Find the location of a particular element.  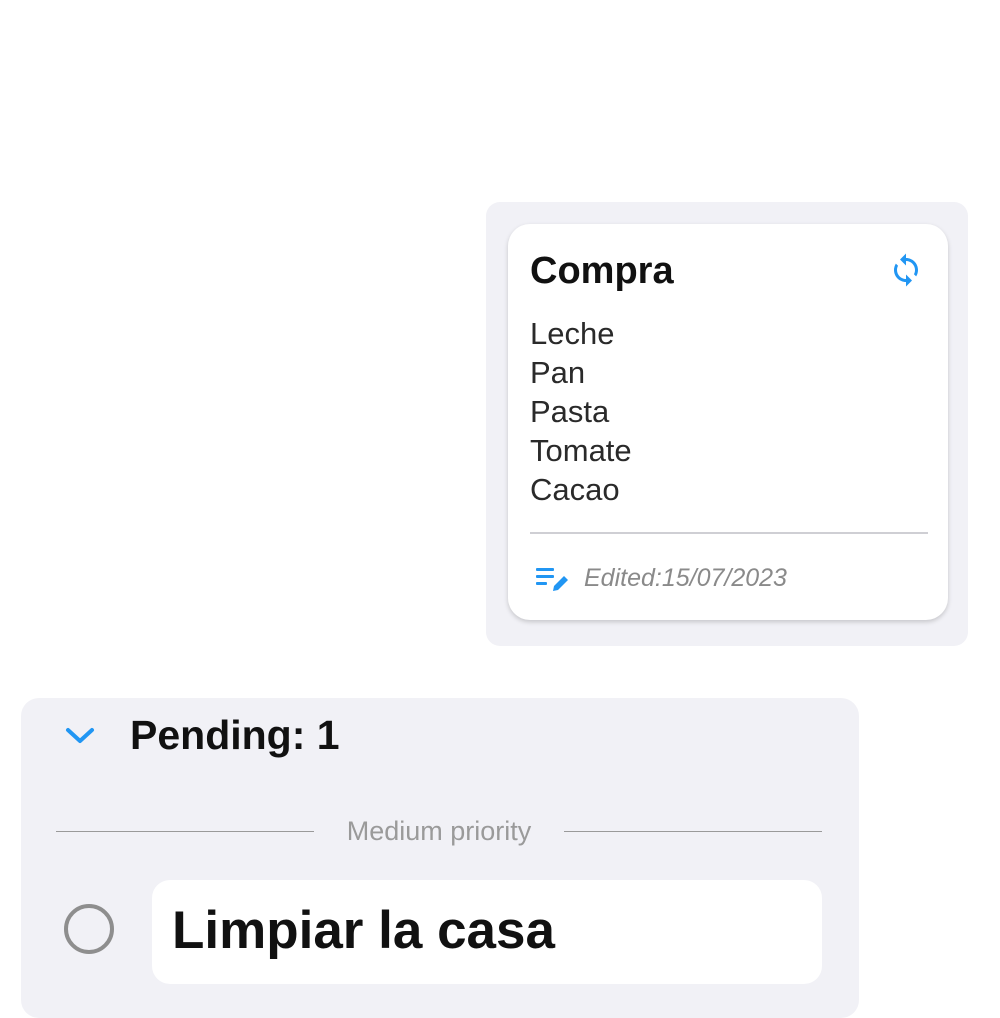

note-body: Leche Pan Pasta Tomate Cacao is located at coordinates (581, 411).